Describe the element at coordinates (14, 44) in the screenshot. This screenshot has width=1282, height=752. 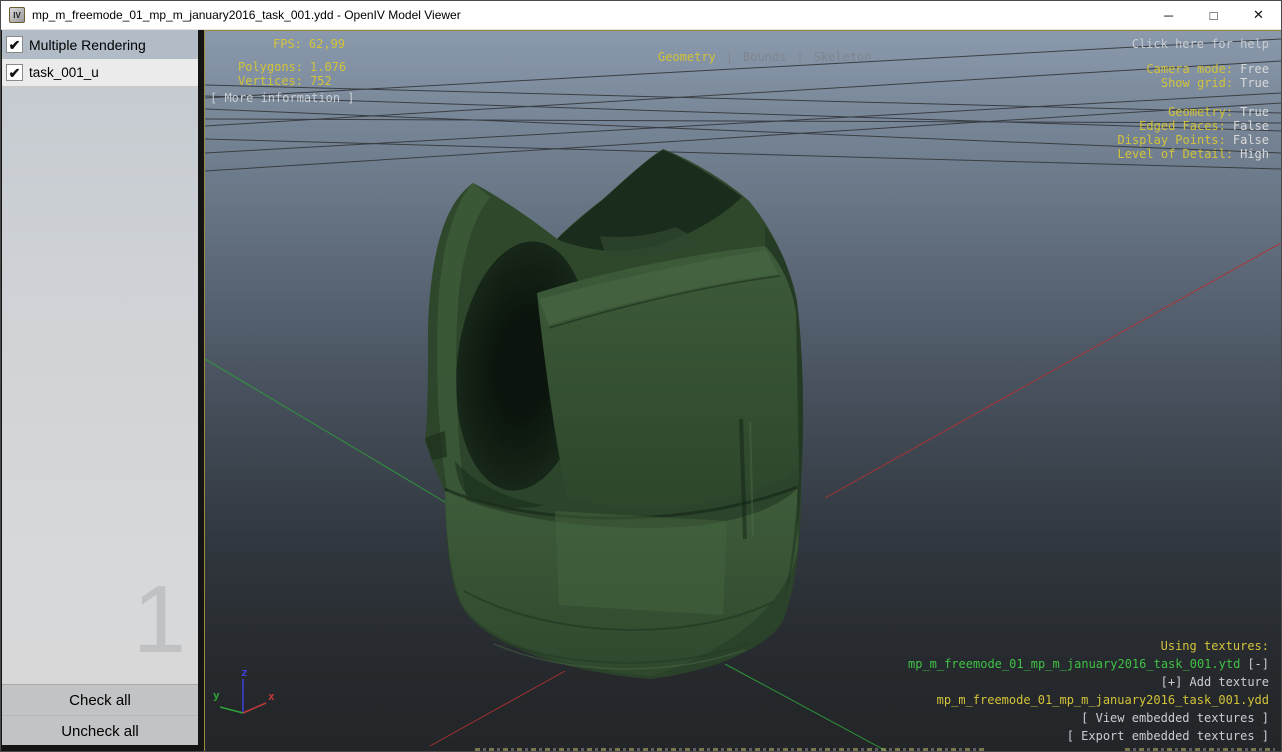
I see `checkbox-multiple-rendering: ✔` at that location.